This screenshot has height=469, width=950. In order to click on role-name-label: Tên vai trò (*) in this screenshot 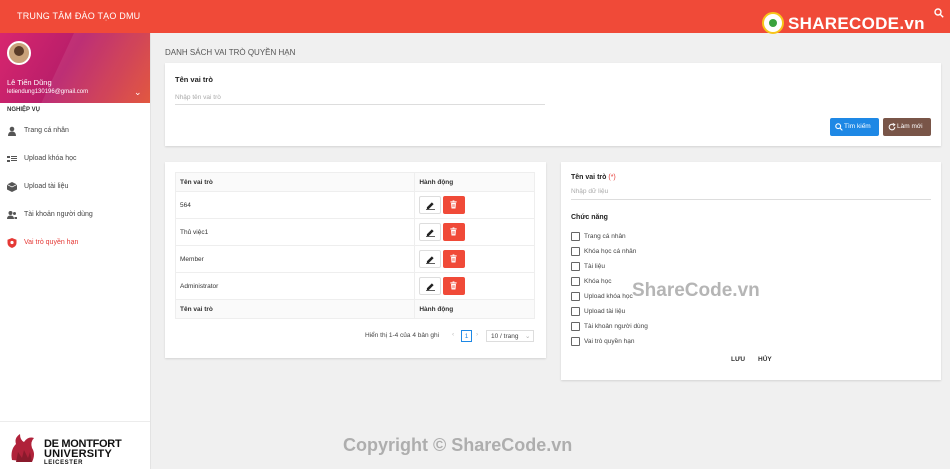, I will do `click(593, 177)`.